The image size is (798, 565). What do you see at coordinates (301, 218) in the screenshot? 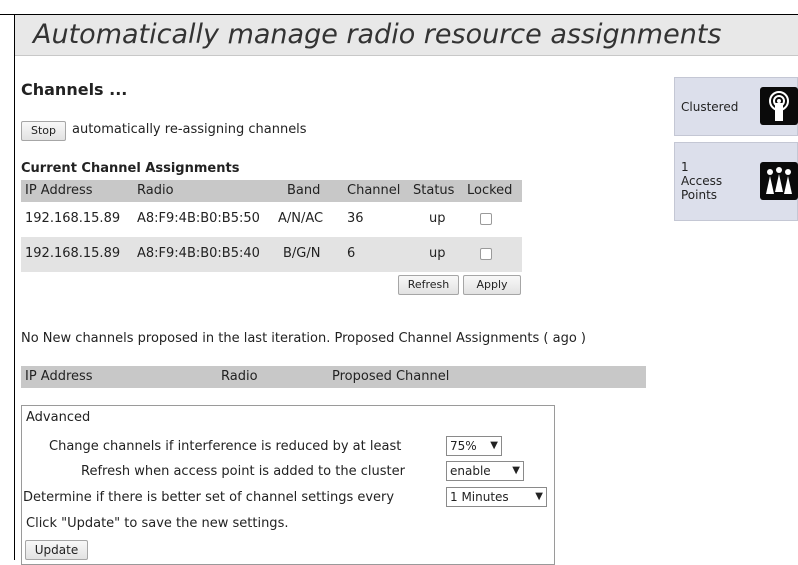
I see `cell-band: A/N/AC` at bounding box center [301, 218].